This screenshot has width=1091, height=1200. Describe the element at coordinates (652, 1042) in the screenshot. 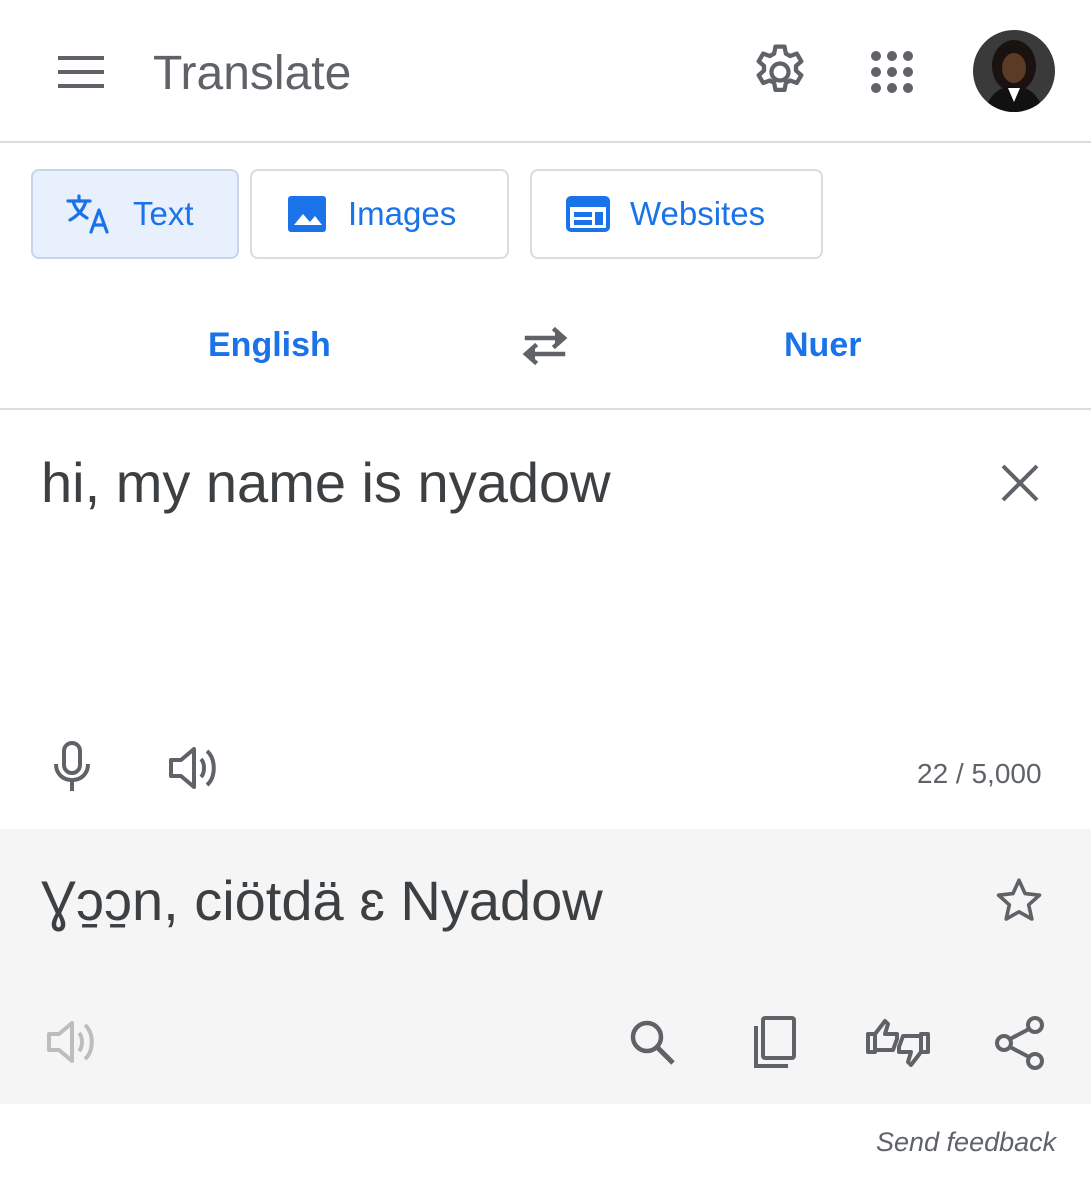

I see `search-icon` at that location.